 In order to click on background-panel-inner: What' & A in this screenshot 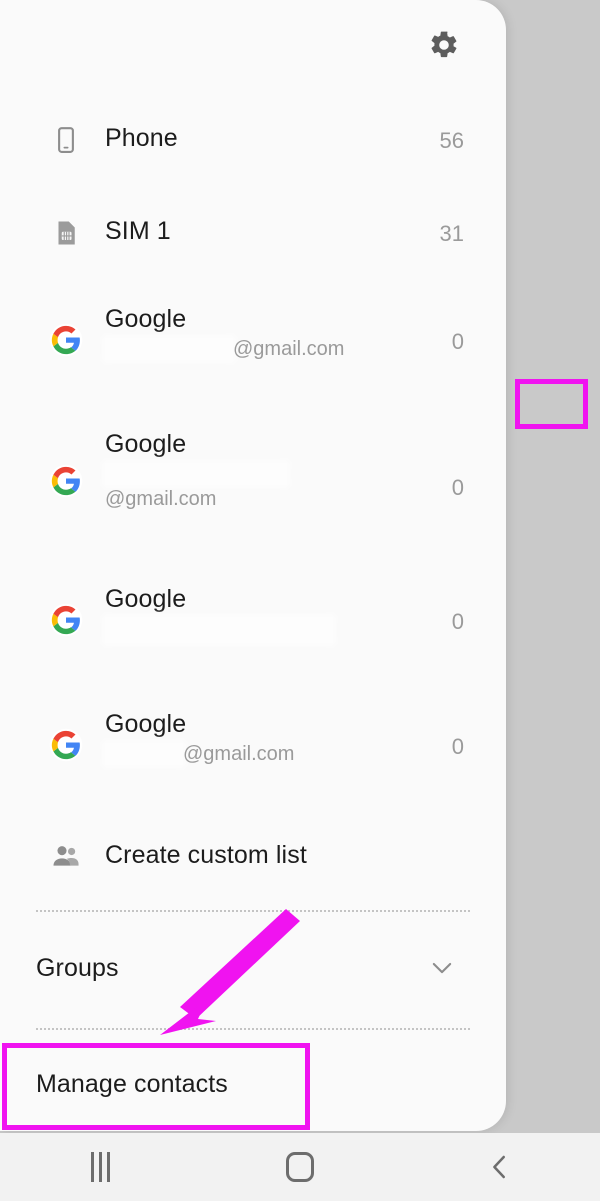, I will do `click(552, 566)`.